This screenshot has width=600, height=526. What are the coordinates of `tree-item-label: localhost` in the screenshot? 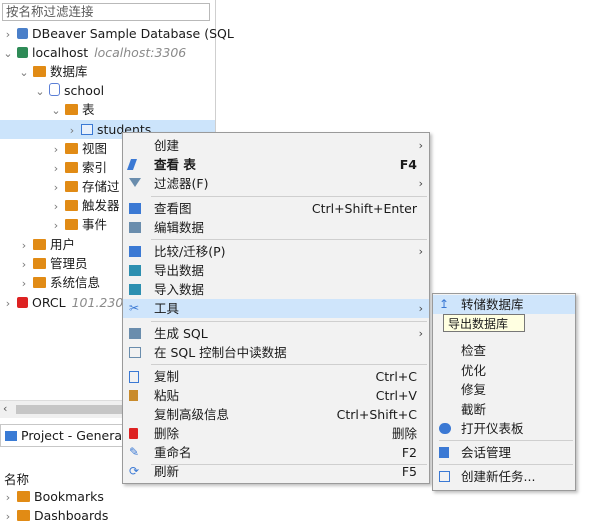 It's located at (60, 52).